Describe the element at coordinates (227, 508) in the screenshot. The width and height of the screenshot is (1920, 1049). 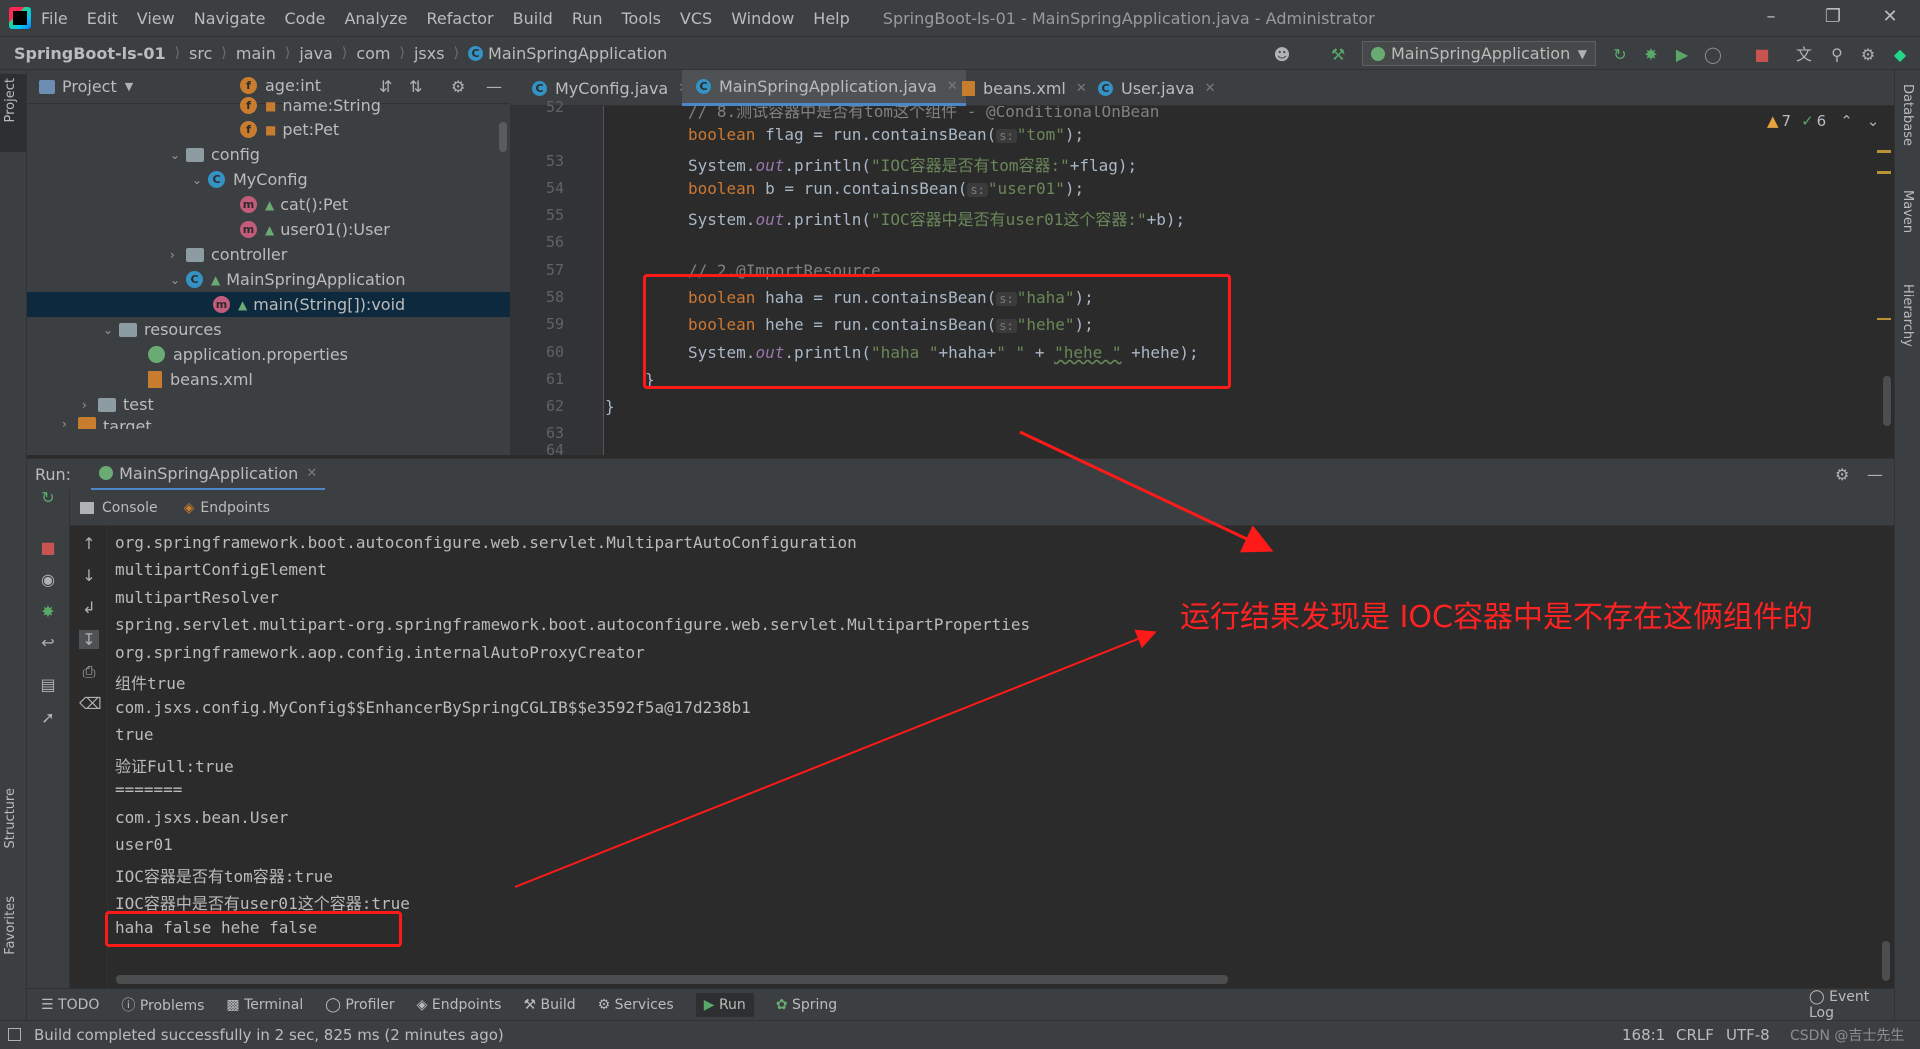
I see `subtab-endpoints: ◈ Endpoints` at that location.